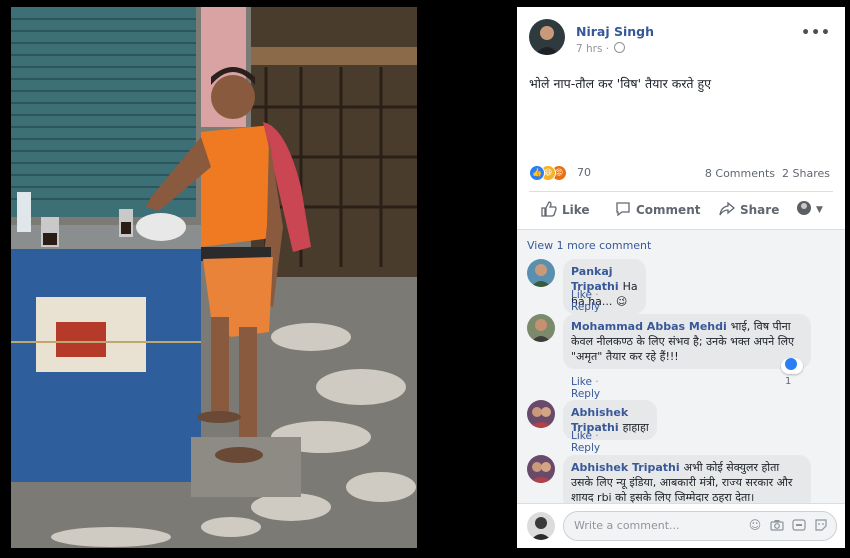 Image resolution: width=850 pixels, height=558 pixels. What do you see at coordinates (816, 33) in the screenshot?
I see `post-options-button: •••` at bounding box center [816, 33].